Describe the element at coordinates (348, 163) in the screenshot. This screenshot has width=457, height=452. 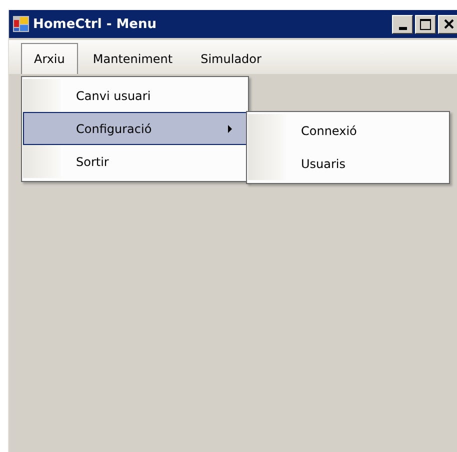
I see `menu-entry: Usuaris` at that location.